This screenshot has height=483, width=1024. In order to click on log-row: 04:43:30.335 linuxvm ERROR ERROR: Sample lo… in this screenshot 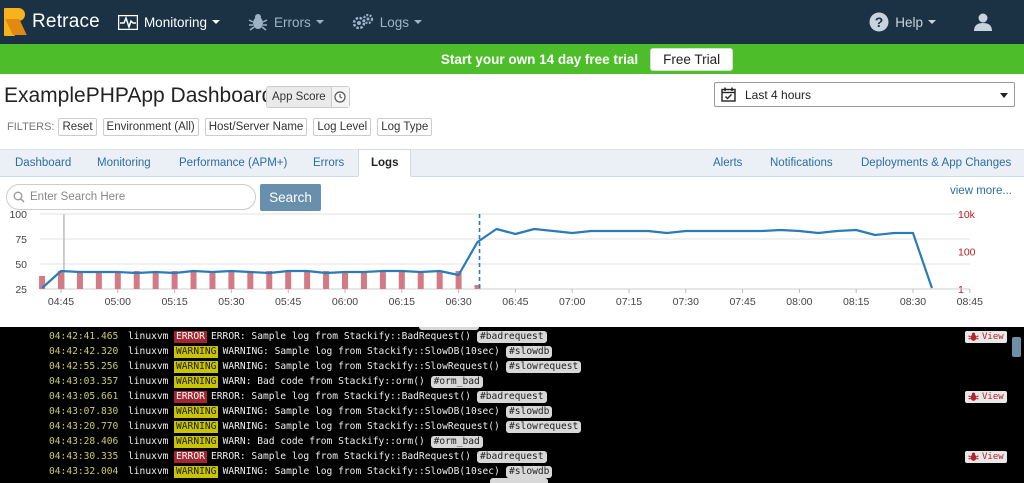, I will do `click(512, 456)`.